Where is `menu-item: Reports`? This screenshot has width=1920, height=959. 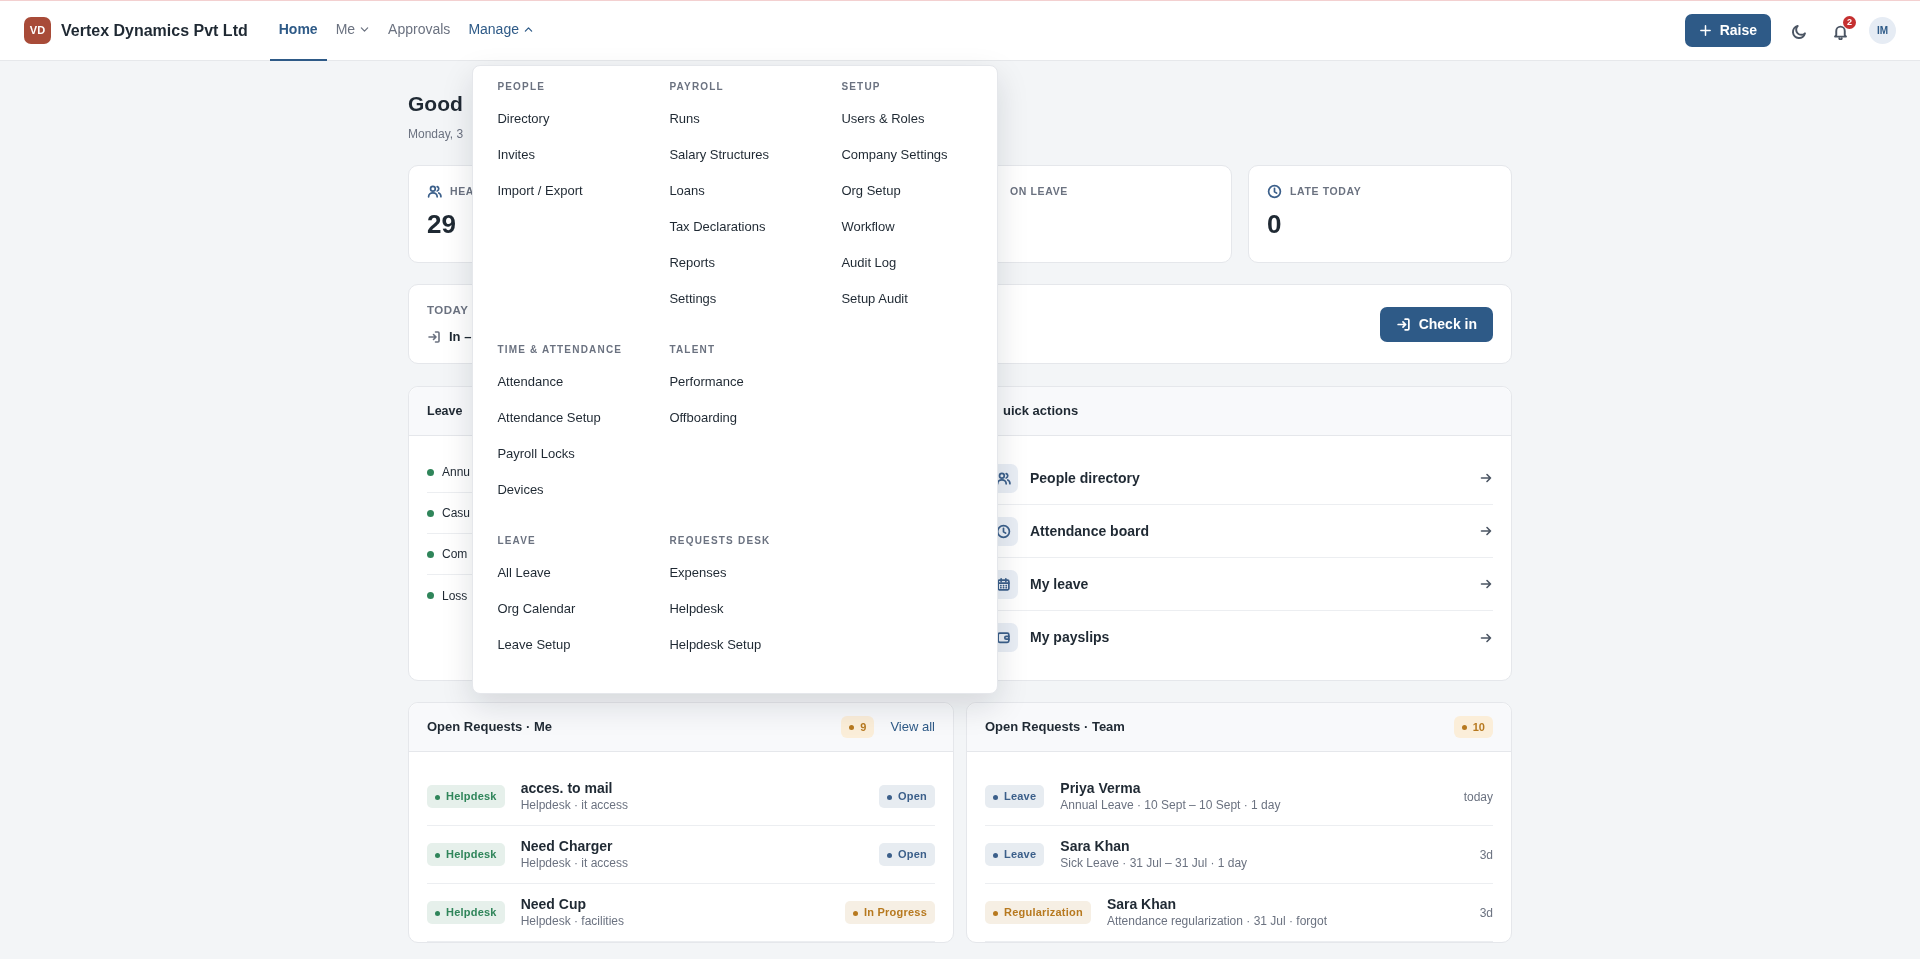 menu-item: Reports is located at coordinates (755, 262).